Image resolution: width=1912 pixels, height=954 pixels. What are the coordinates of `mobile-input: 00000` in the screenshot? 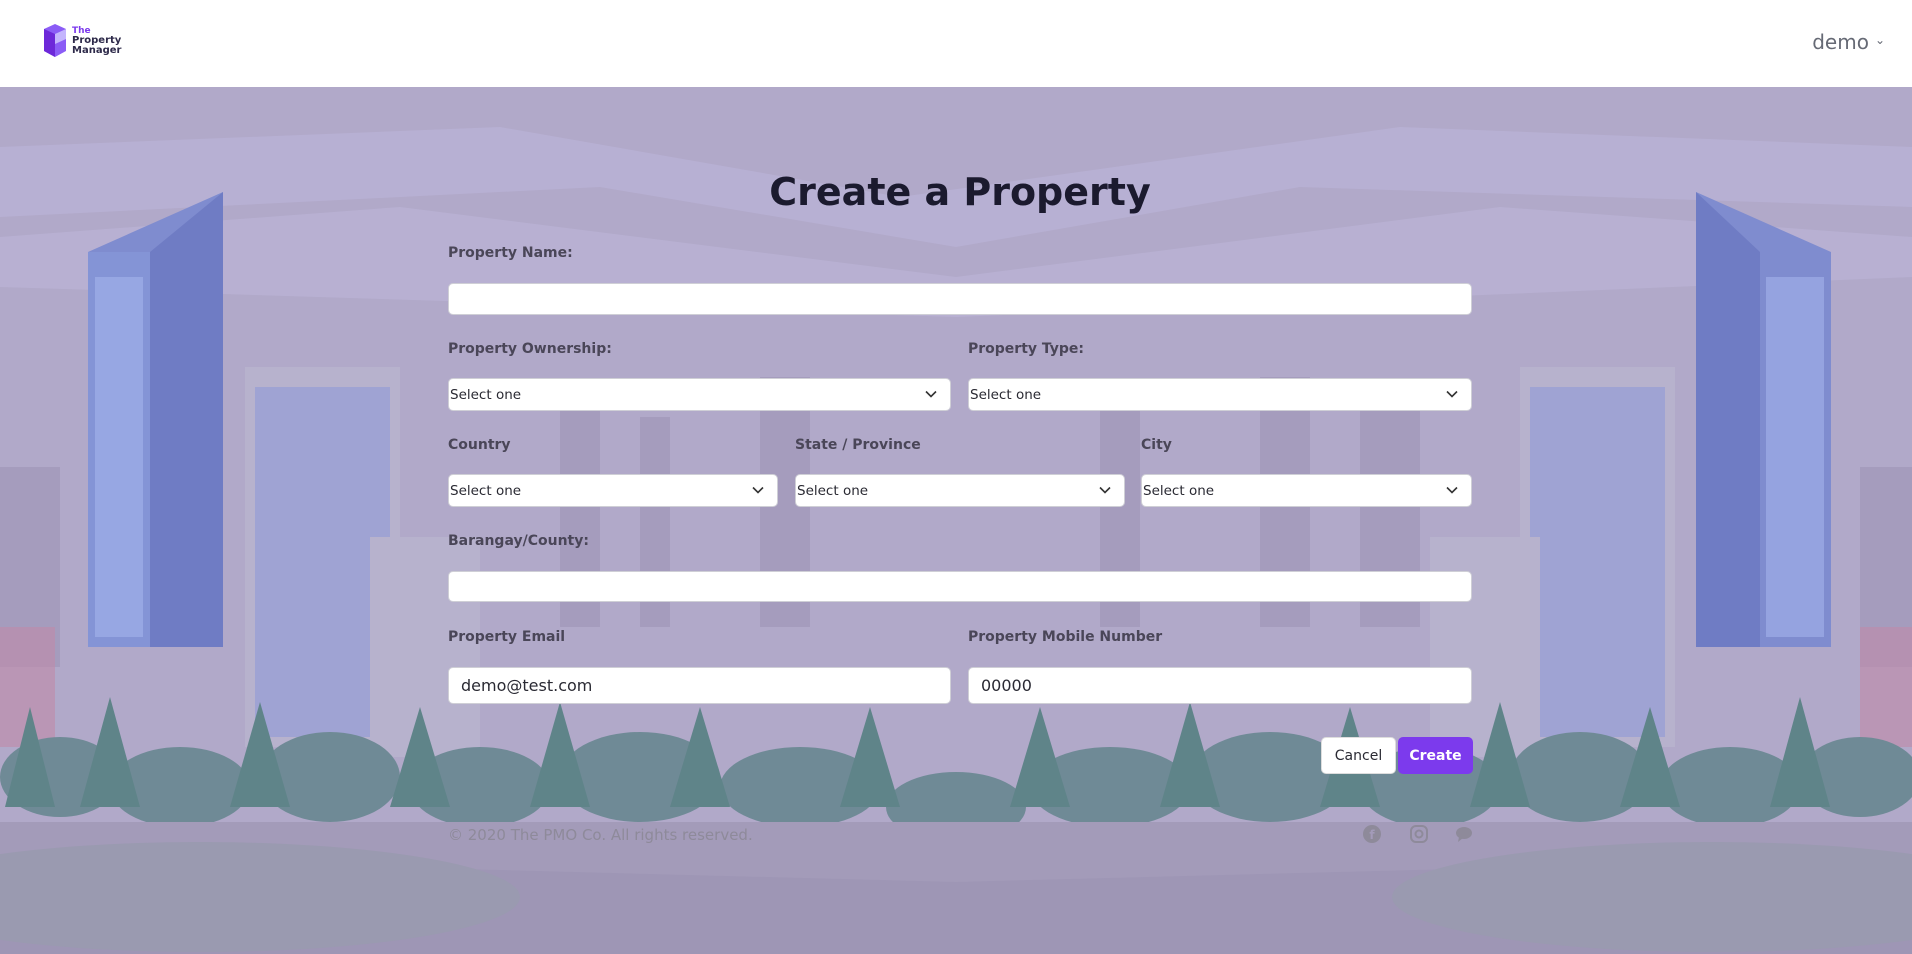 It's located at (1220, 685).